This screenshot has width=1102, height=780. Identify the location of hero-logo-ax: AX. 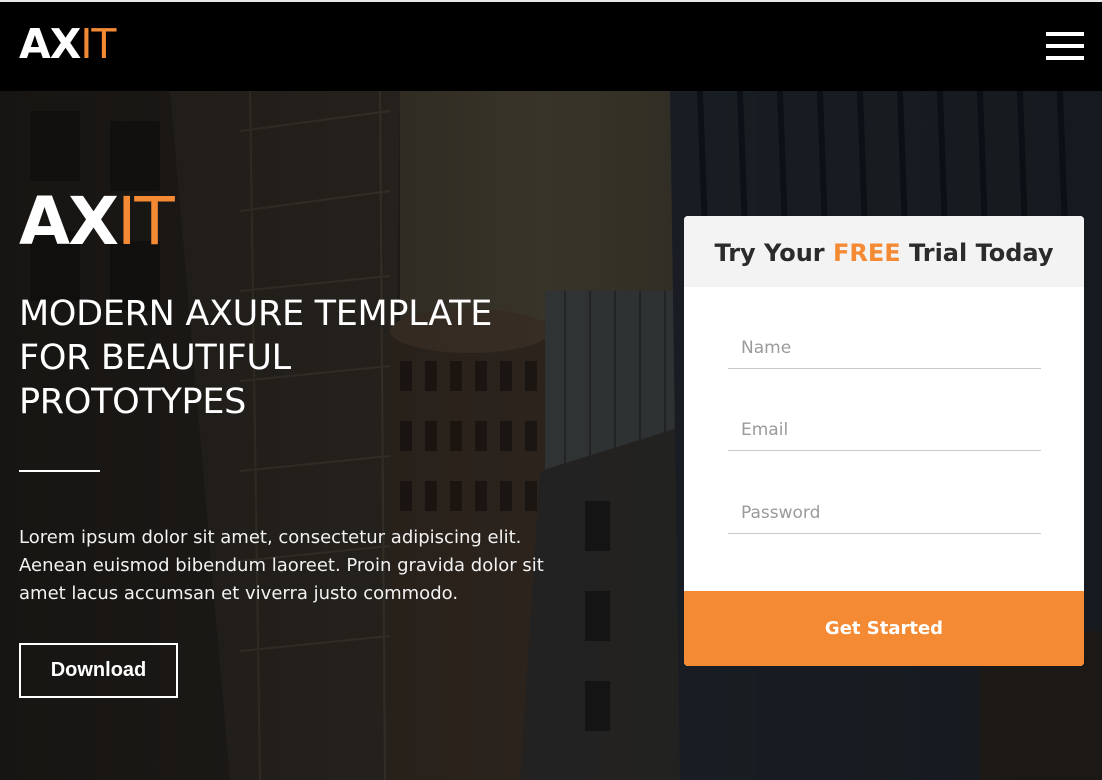
(69, 221).